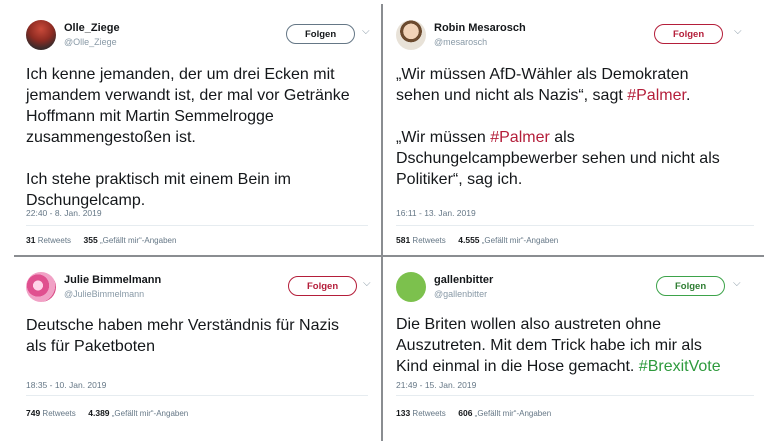 The image size is (768, 445). I want to click on tweet-stats: 31 Retweets 355 „Gefällt mir“-Angaben, so click(101, 240).